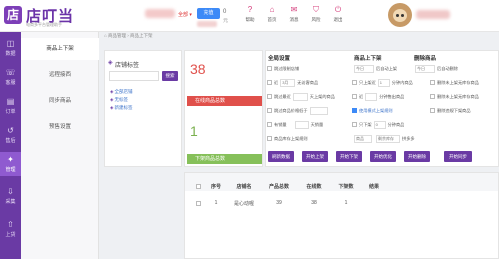 The height and width of the screenshot is (259, 499). I want to click on skip-limited-checkbox, so click(269, 68).